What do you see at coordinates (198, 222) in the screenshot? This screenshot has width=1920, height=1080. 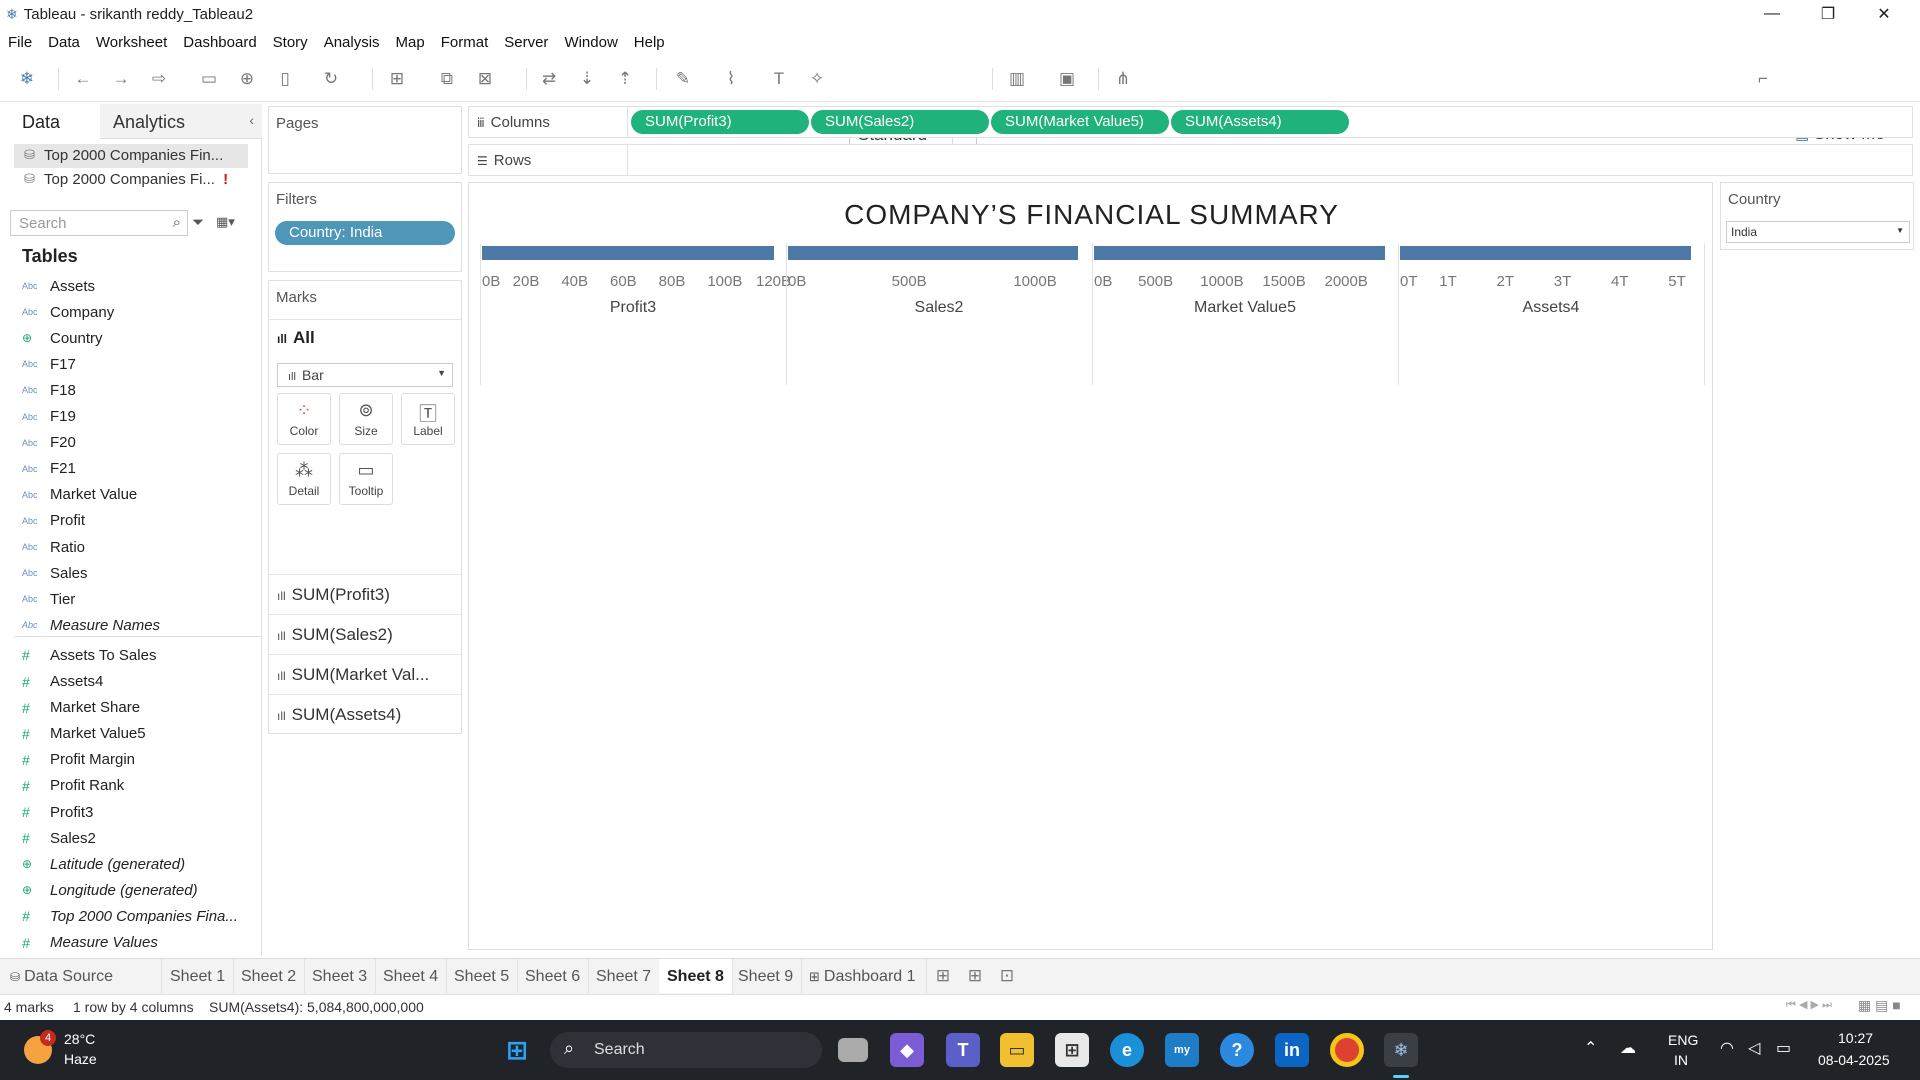 I see `filter-fields-icon: ⏷` at bounding box center [198, 222].